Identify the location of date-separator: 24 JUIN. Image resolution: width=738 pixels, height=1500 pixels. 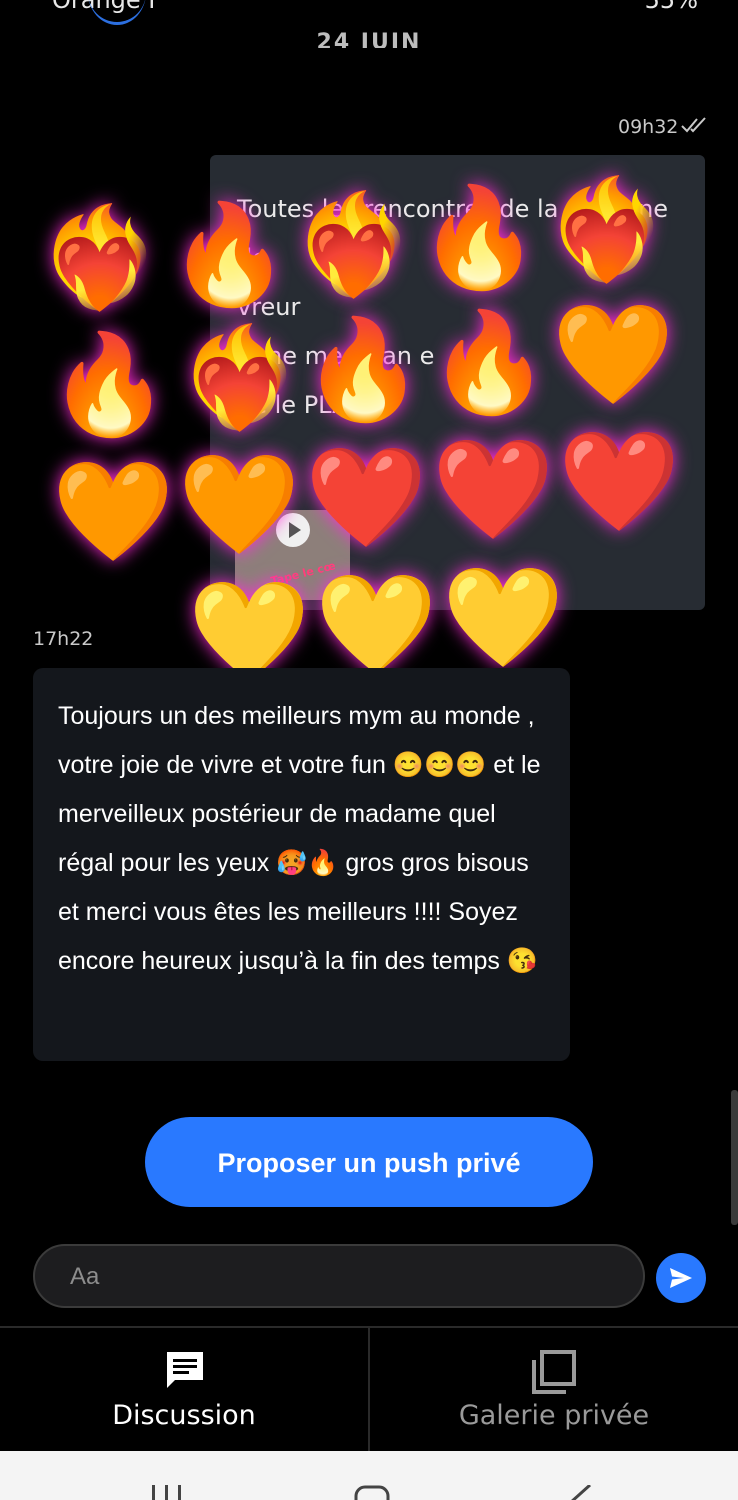
(369, 39).